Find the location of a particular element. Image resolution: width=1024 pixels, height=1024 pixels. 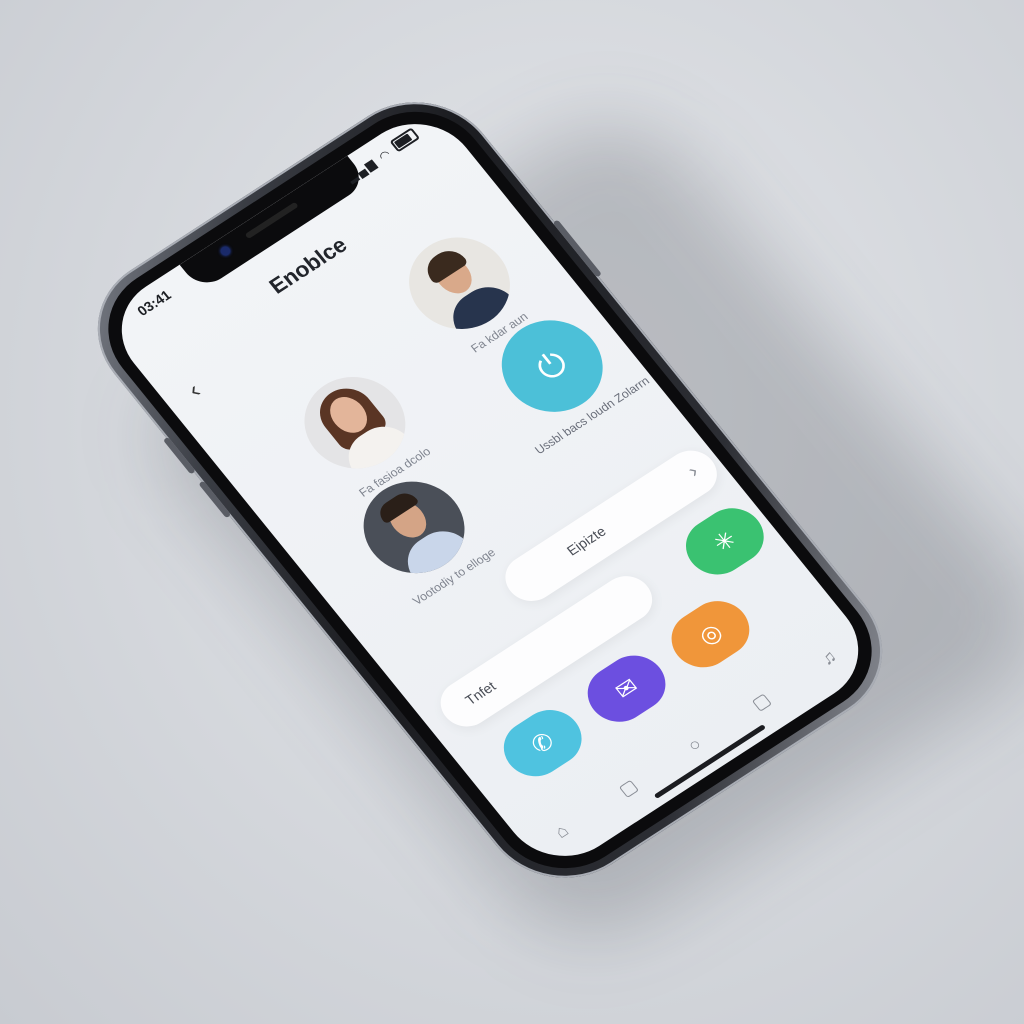

battery-icon is located at coordinates (405, 140).